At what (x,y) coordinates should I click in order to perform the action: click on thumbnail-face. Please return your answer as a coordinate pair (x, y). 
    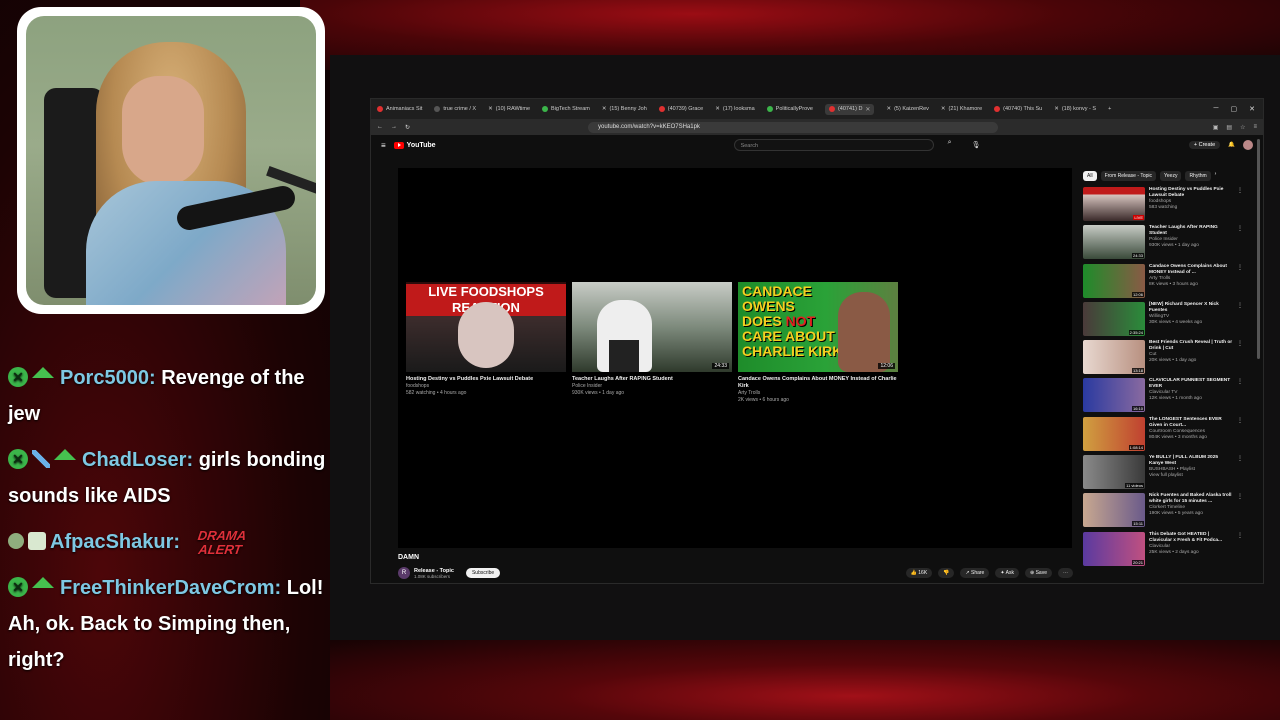
    Looking at the image, I should click on (864, 332).